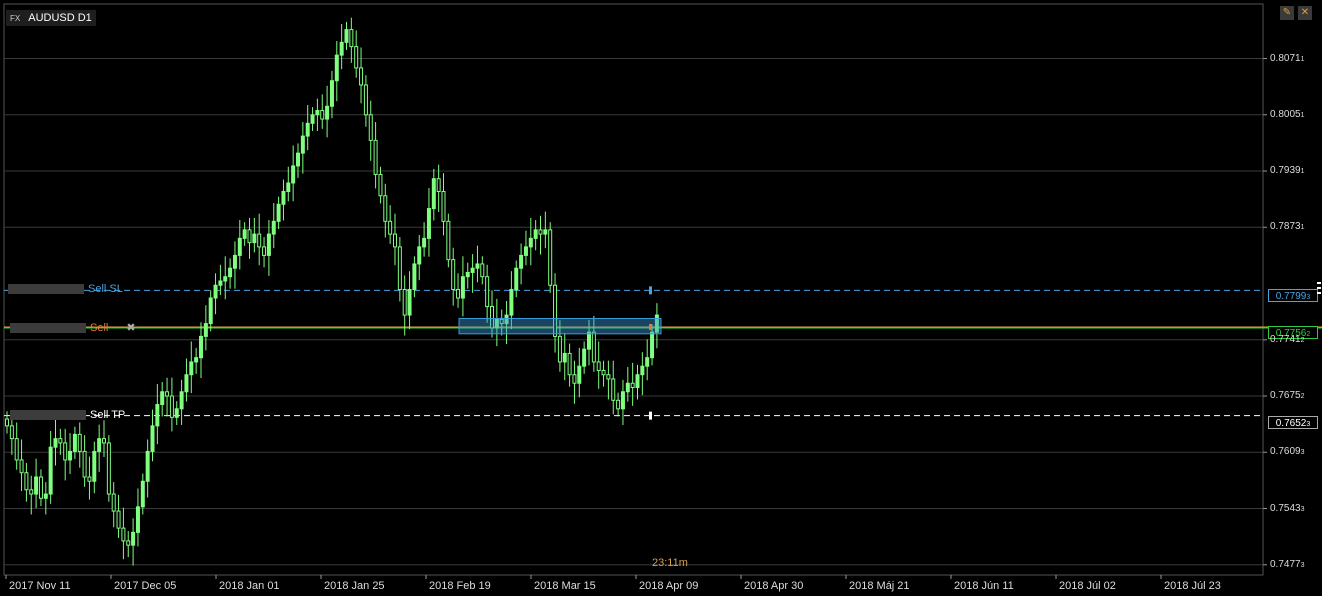 This screenshot has height=596, width=1322. I want to click on close-order-icon: ✖, so click(130, 327).